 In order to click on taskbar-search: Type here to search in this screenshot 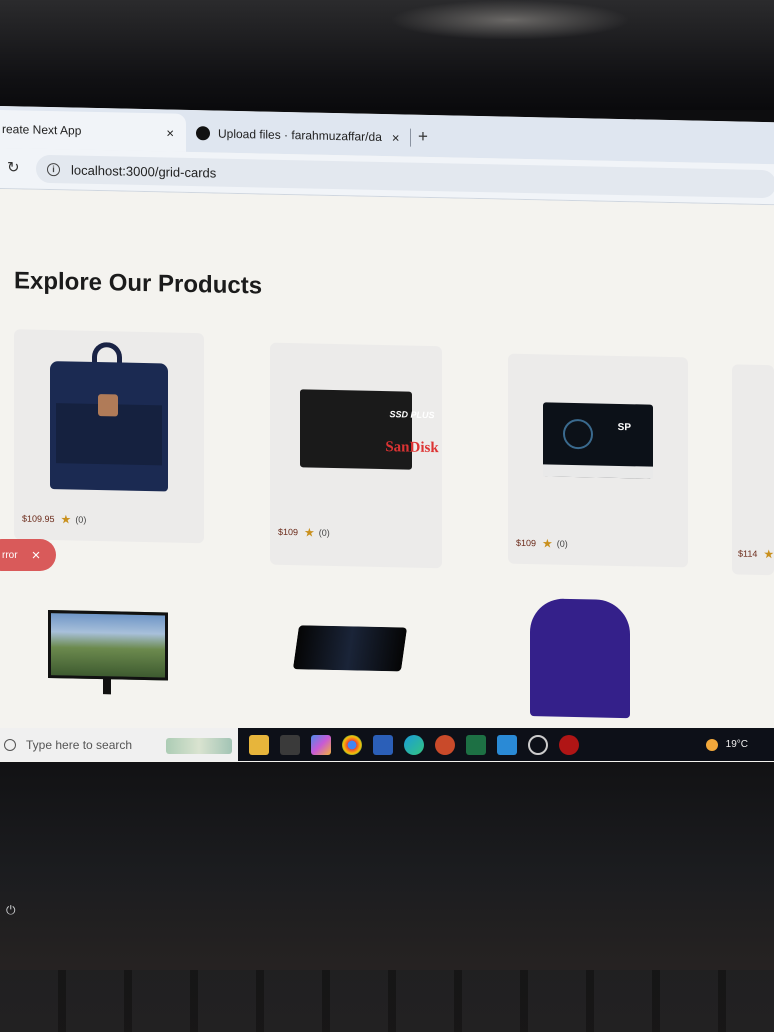, I will do `click(119, 744)`.